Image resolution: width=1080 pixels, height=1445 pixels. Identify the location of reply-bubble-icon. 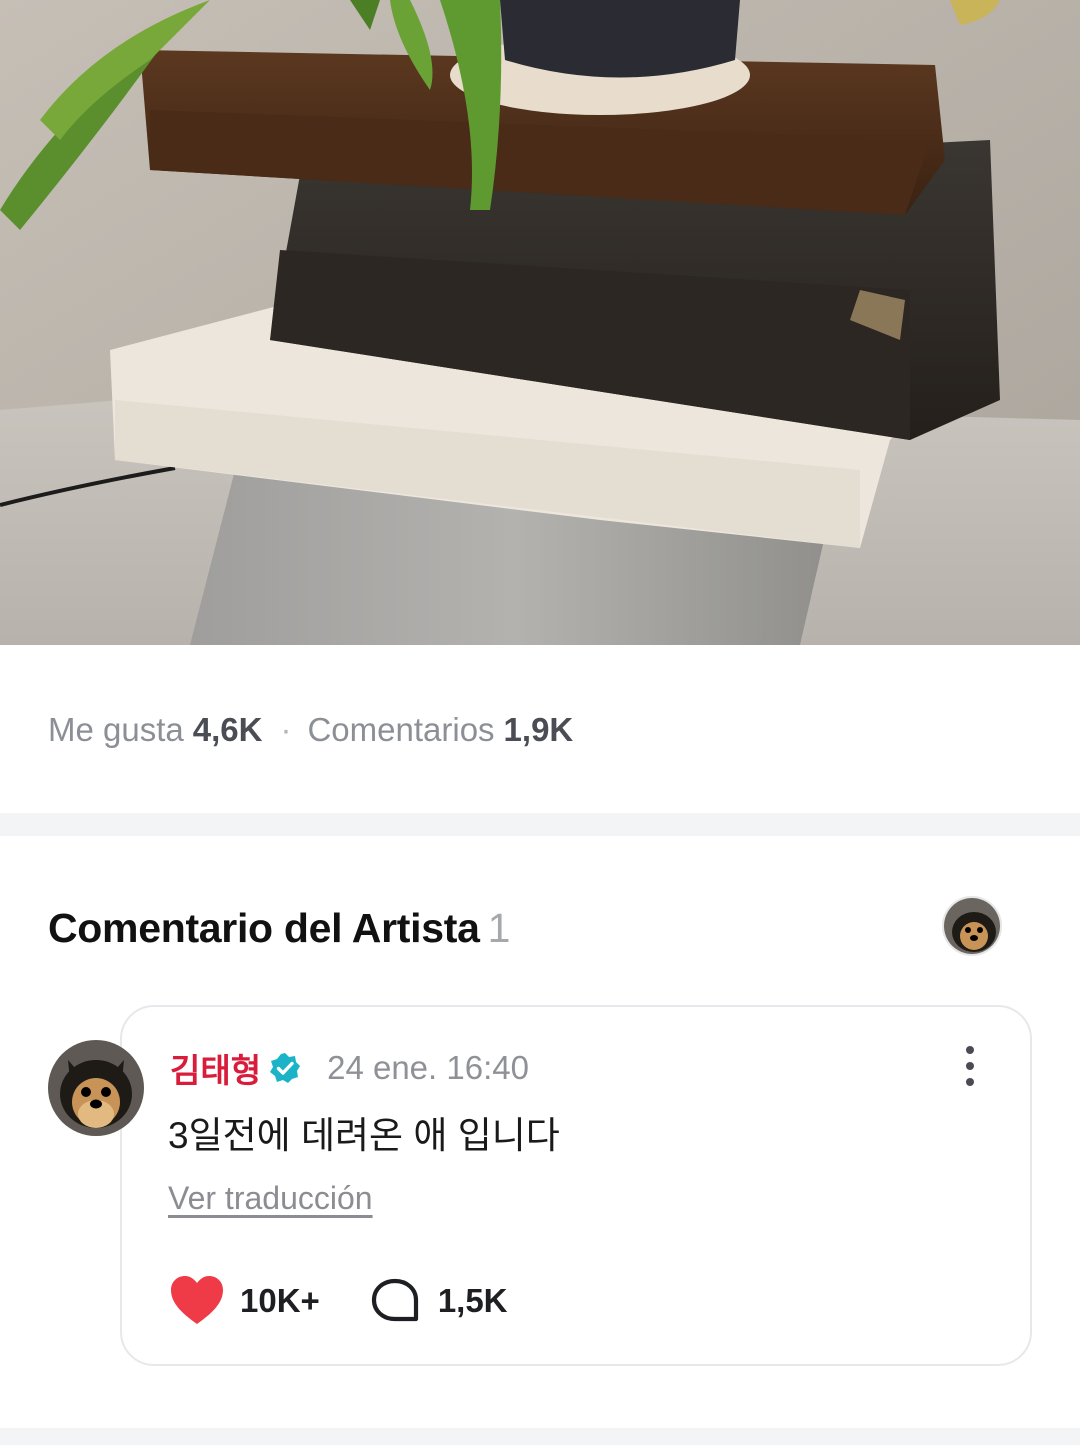
(395, 1301).